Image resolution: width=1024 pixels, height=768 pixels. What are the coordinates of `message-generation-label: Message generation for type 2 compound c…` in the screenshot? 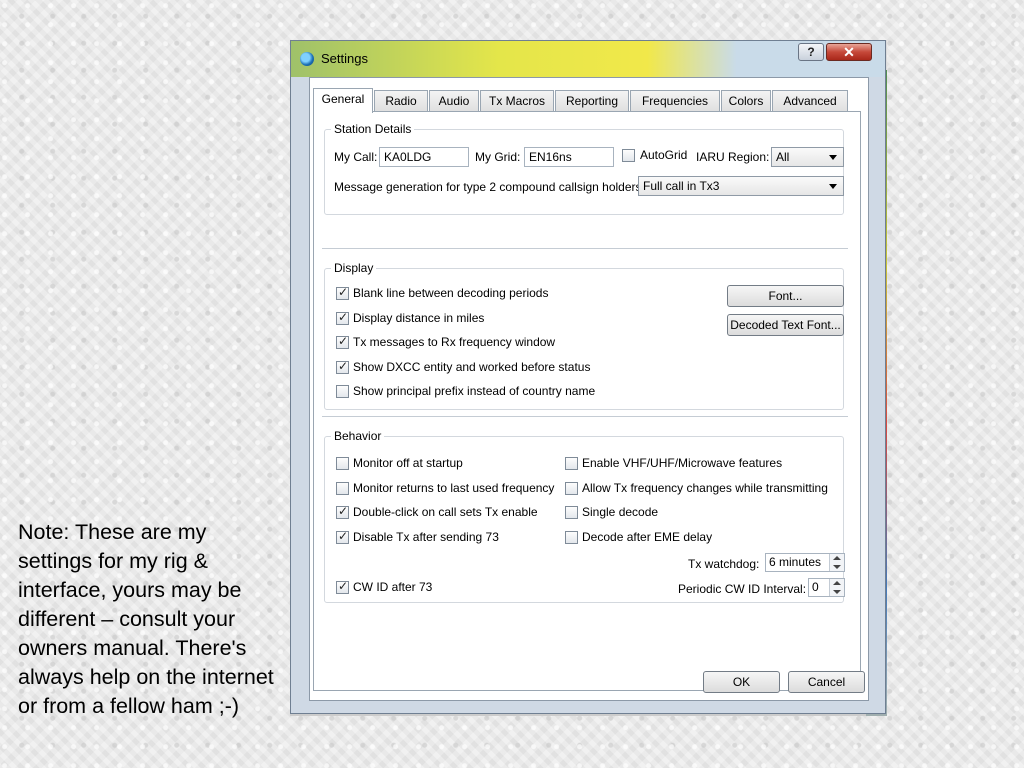 It's located at (489, 187).